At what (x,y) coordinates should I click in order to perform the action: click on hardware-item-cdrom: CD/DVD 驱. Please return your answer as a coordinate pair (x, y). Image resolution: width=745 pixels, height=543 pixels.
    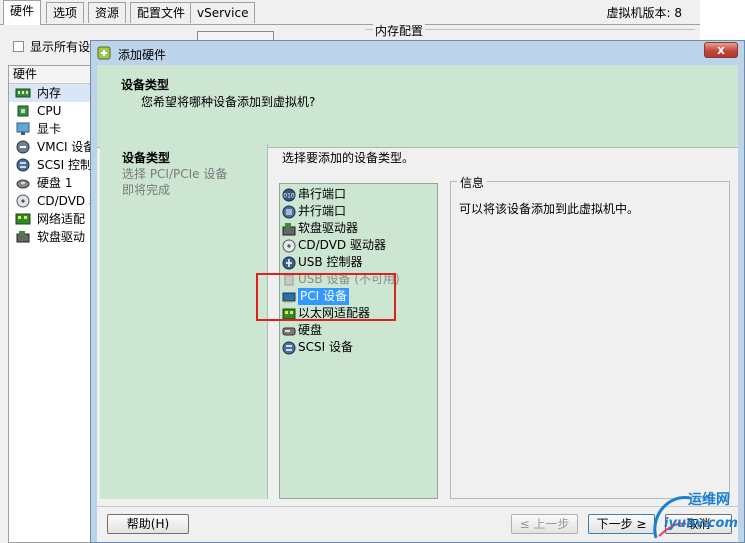
    Looking at the image, I should click on (52, 201).